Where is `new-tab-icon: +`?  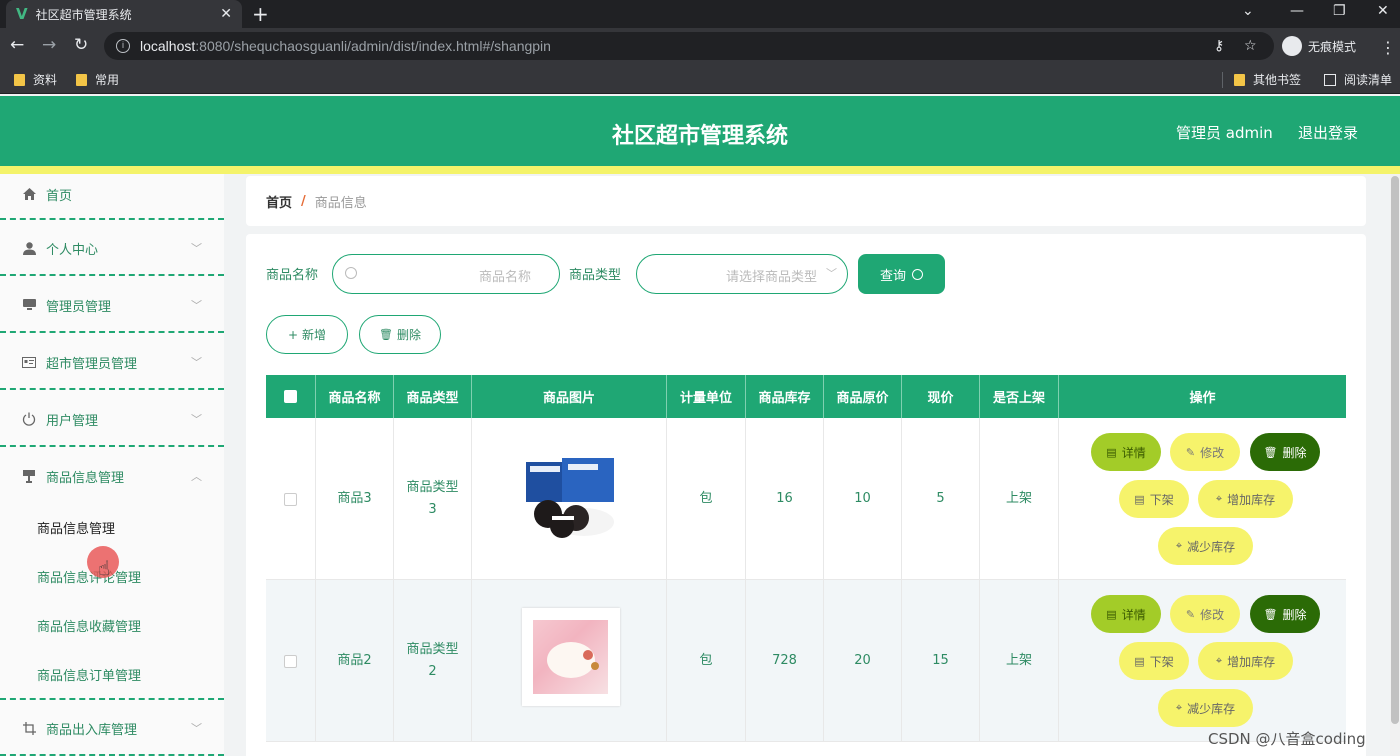 new-tab-icon: + is located at coordinates (260, 14).